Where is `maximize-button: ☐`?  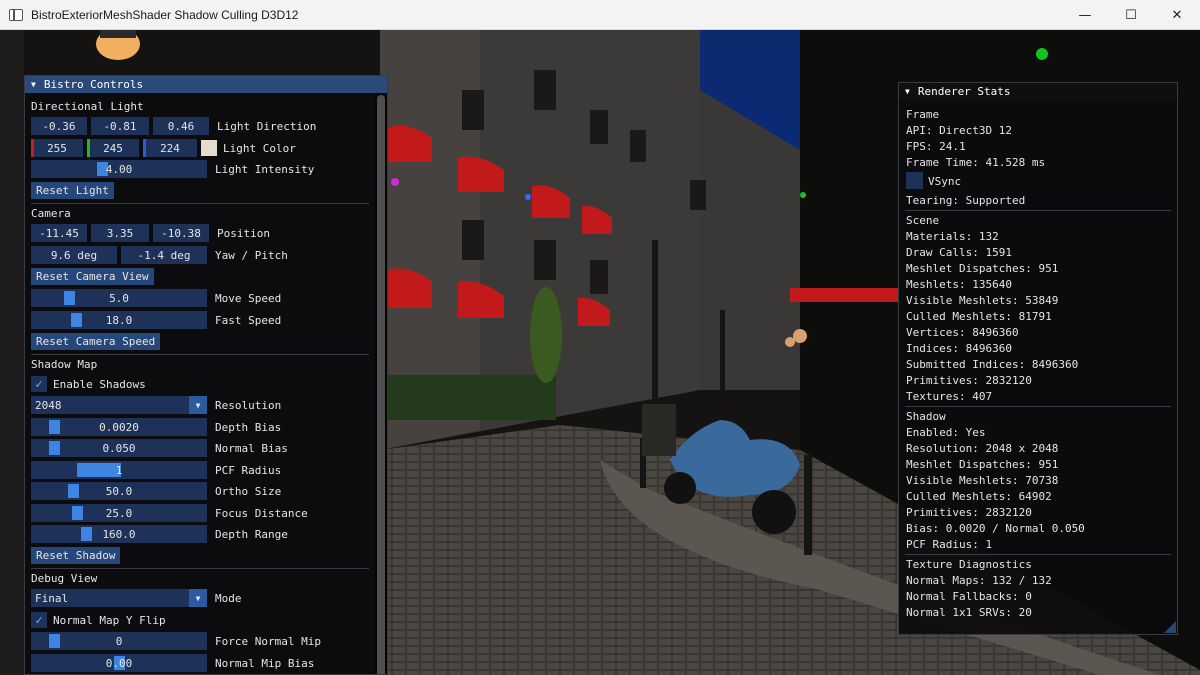 maximize-button: ☐ is located at coordinates (1131, 15).